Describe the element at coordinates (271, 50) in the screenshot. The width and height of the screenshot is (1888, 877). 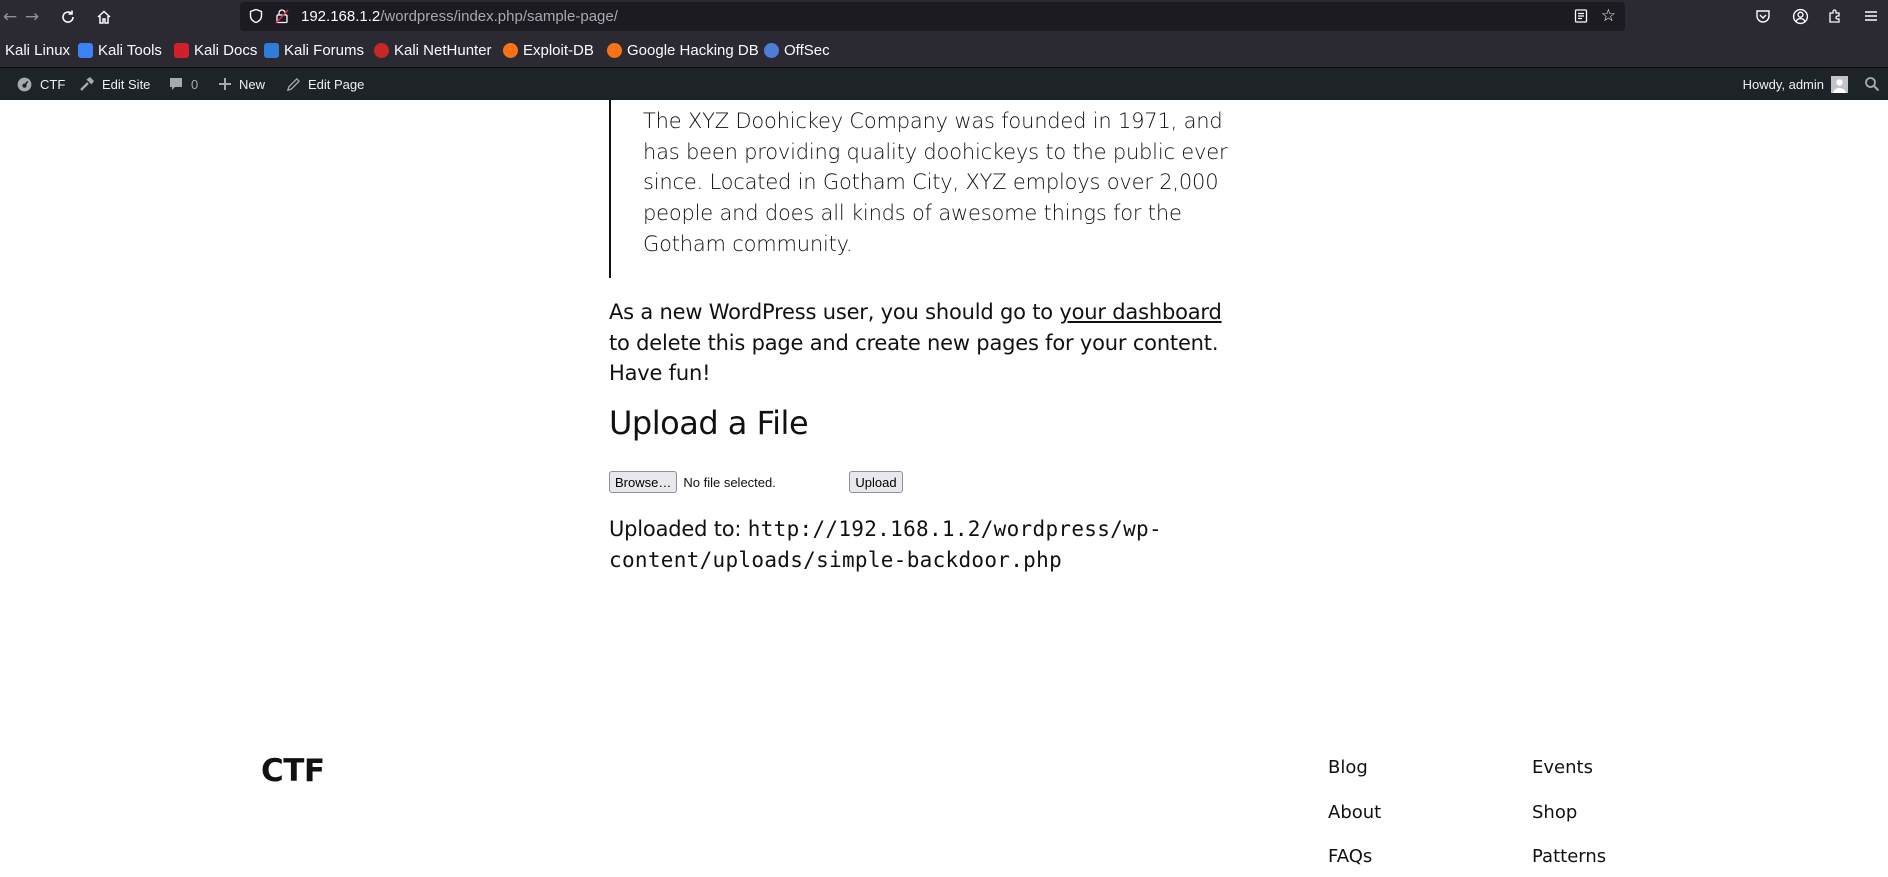
I see `kali-forums-icon` at that location.